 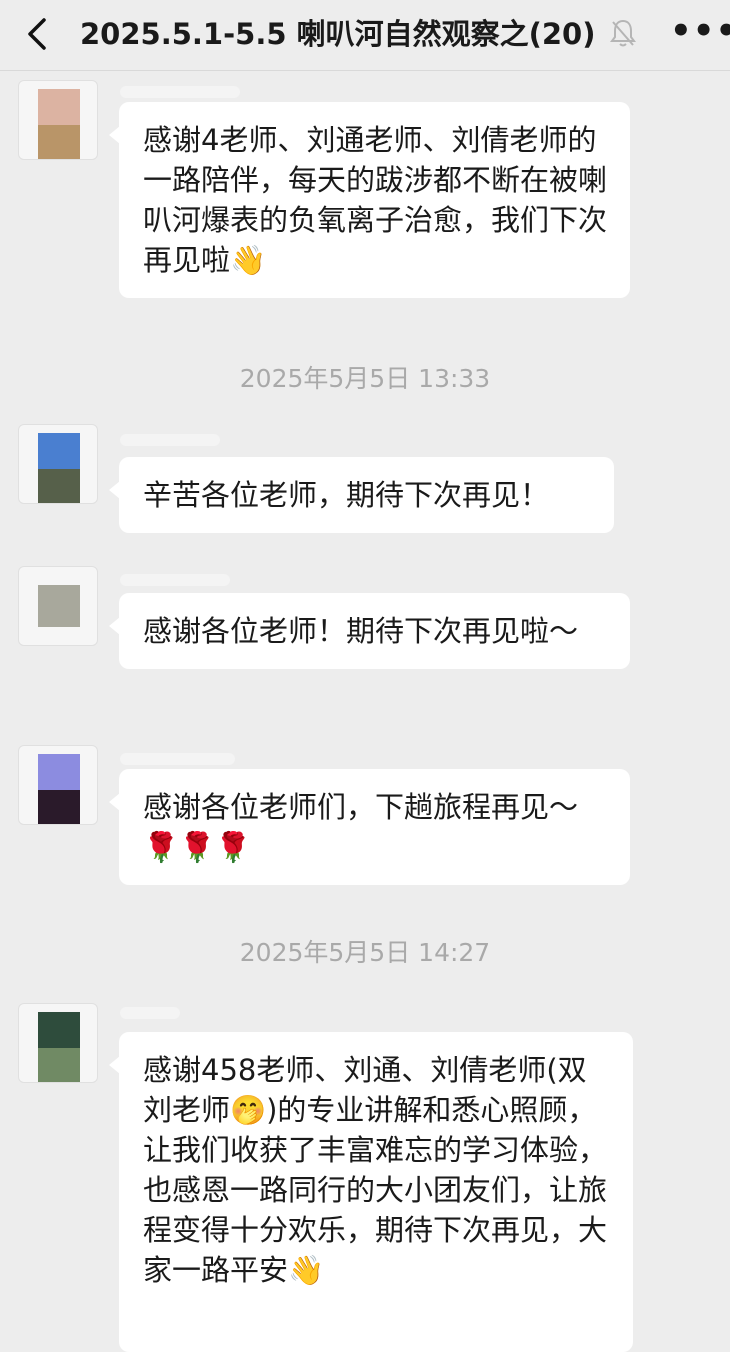 What do you see at coordinates (338, 34) in the screenshot?
I see `chat-title: 2025.5.1-5.5 喇叭河自然观察之(20)` at bounding box center [338, 34].